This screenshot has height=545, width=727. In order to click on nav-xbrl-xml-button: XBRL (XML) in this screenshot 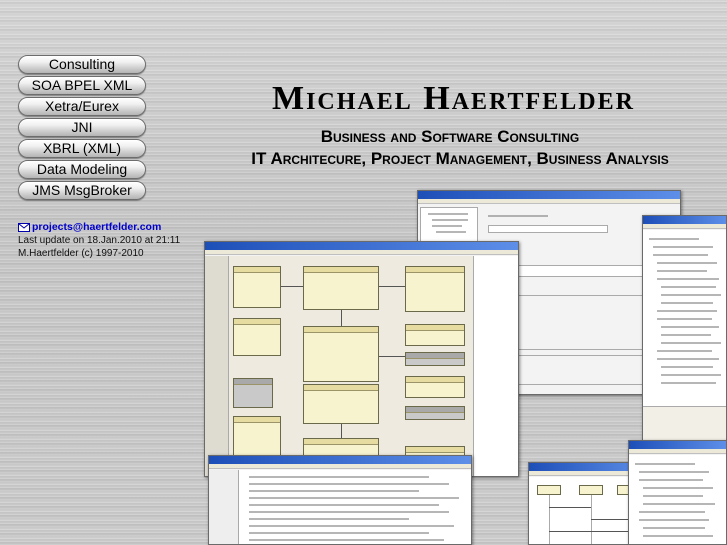, I will do `click(82, 148)`.